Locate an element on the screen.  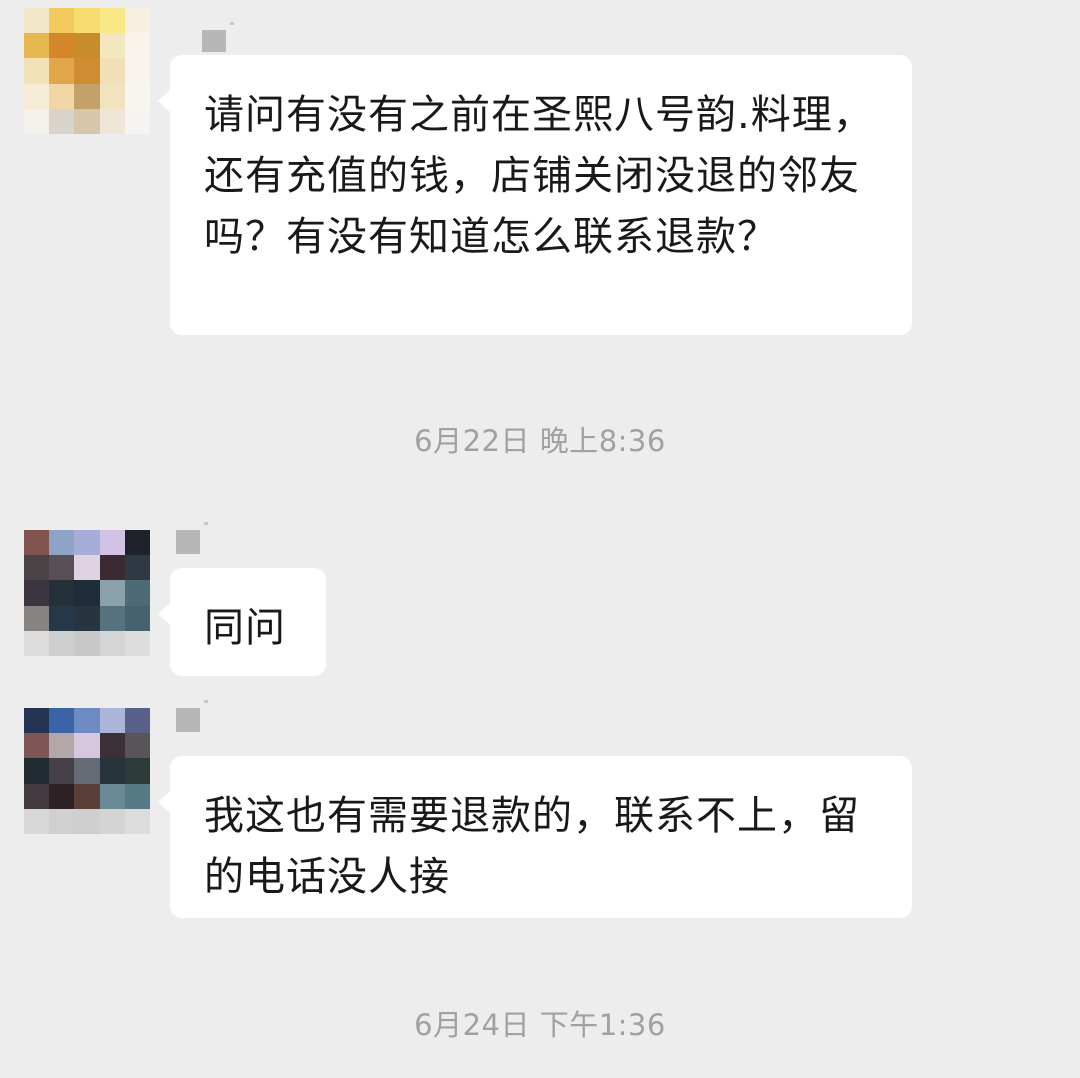
message-bubble: 我这也有需要退款的，联系不上，留的电话没人接 is located at coordinates (535, 837).